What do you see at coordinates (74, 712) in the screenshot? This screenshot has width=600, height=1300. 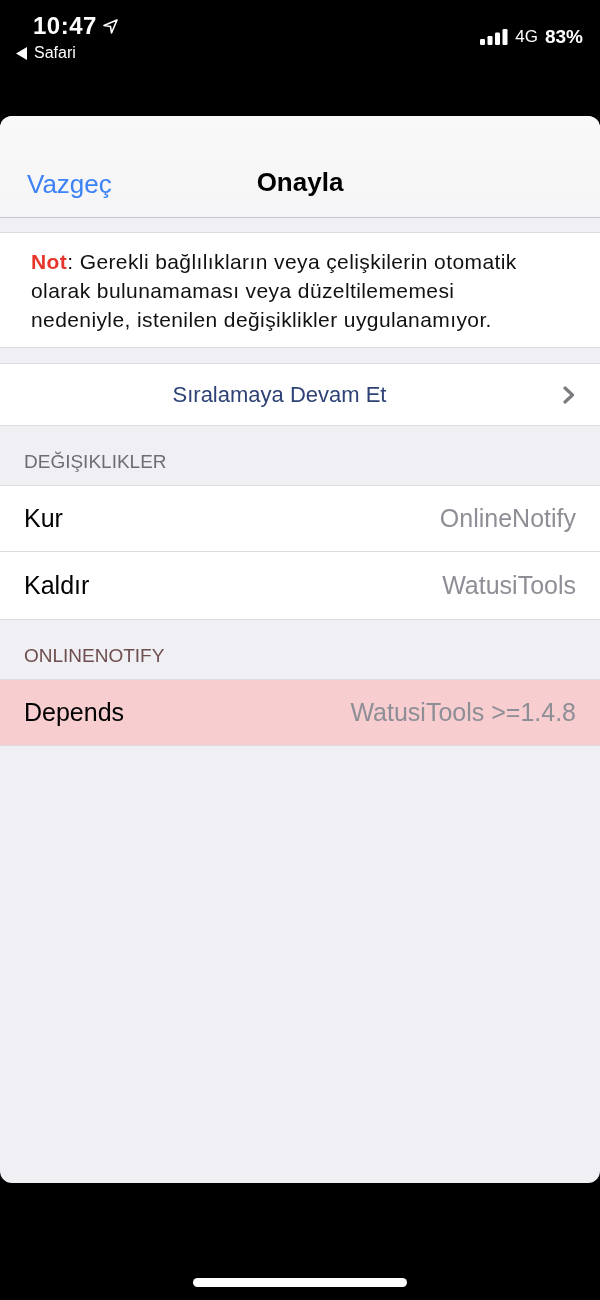 I see `row-label: Depends` at bounding box center [74, 712].